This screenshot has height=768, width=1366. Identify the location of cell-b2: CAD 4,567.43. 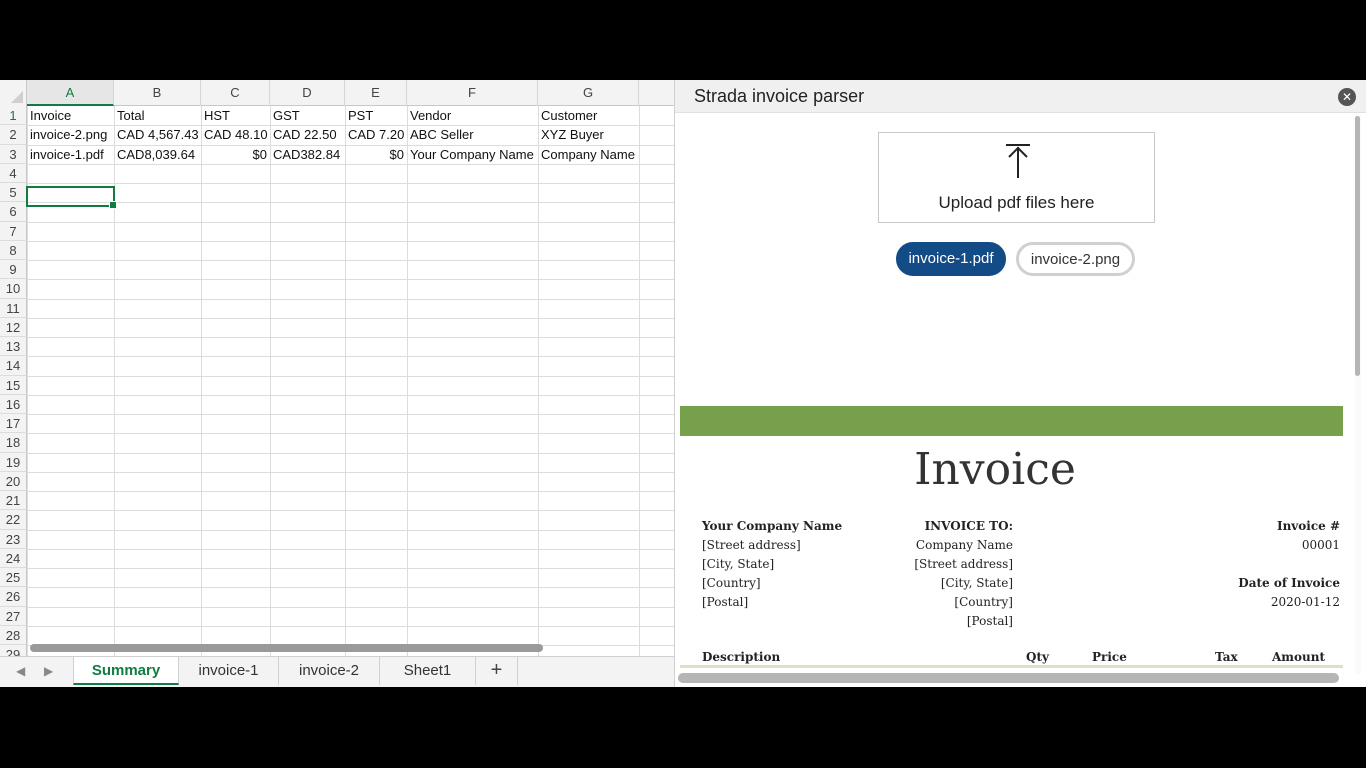
(157, 134).